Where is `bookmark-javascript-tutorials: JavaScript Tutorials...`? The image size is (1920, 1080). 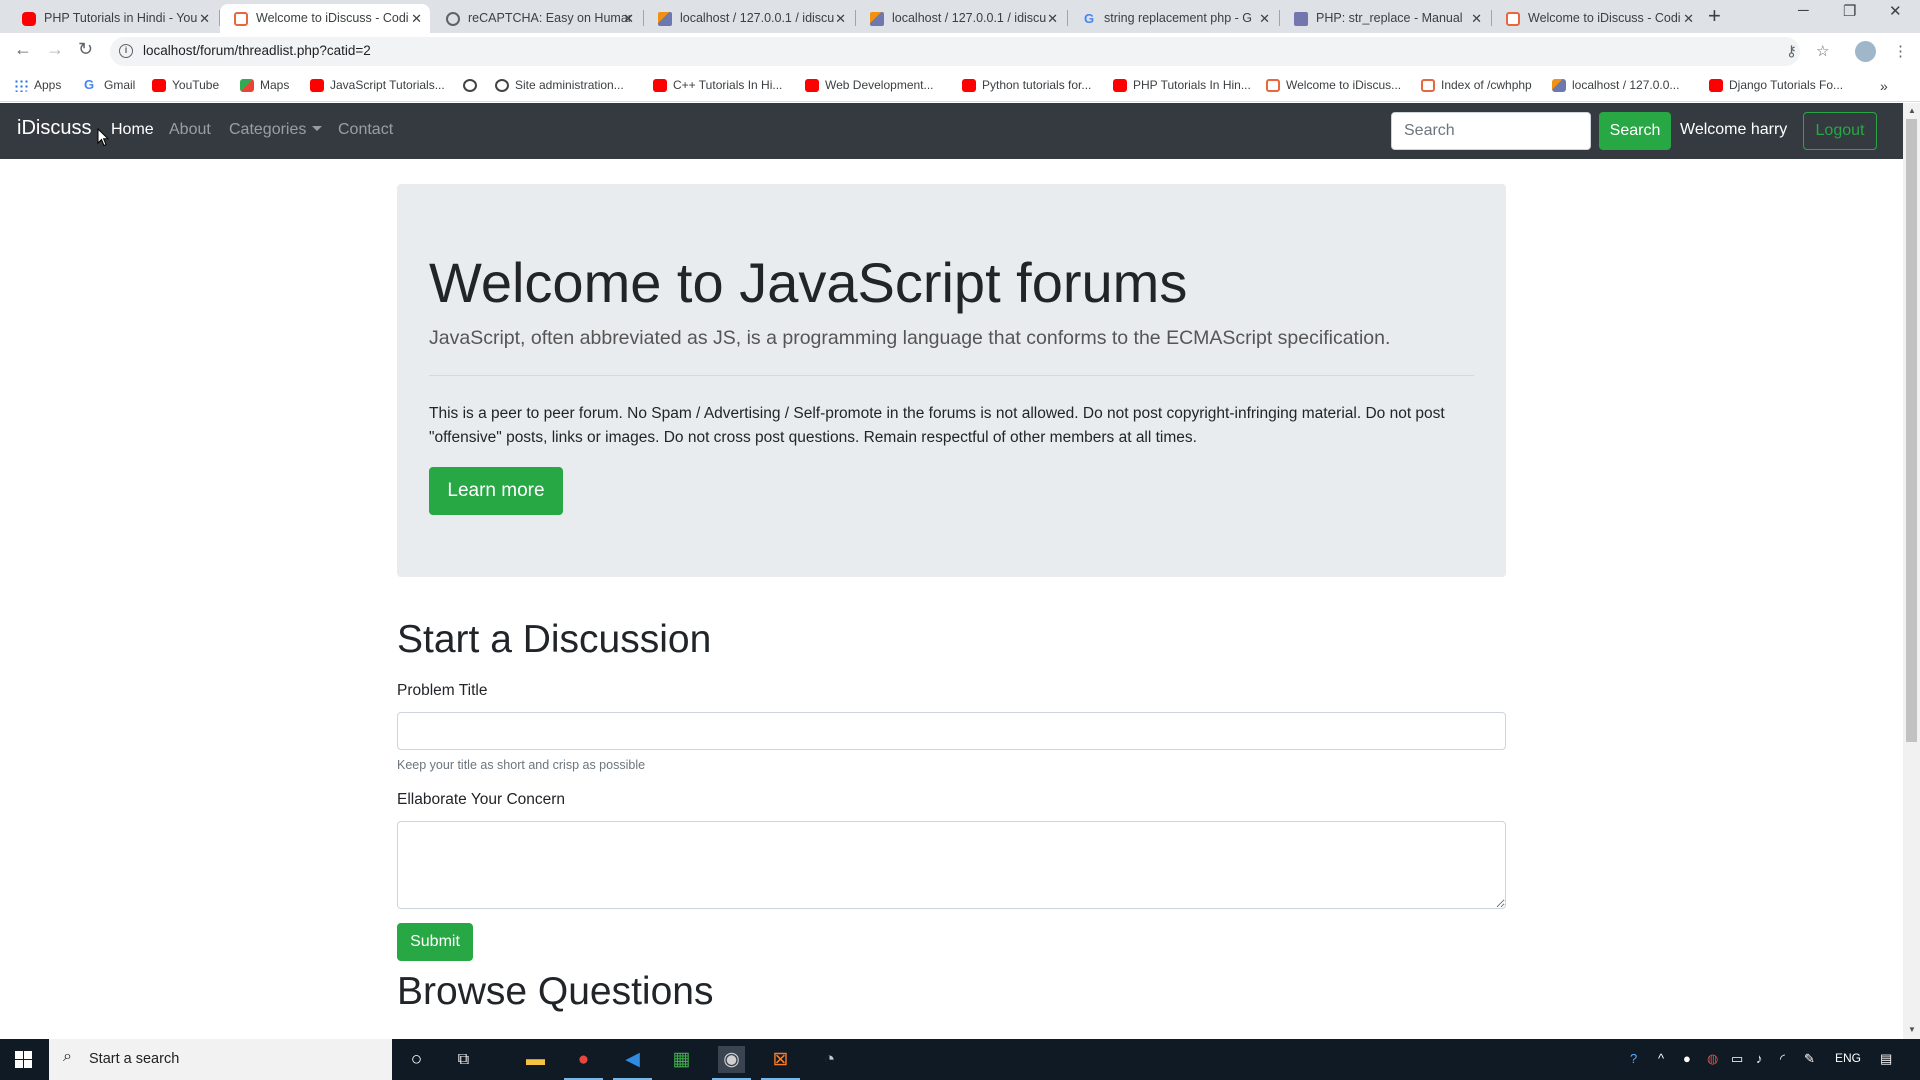 bookmark-javascript-tutorials: JavaScript Tutorials... is located at coordinates (377, 85).